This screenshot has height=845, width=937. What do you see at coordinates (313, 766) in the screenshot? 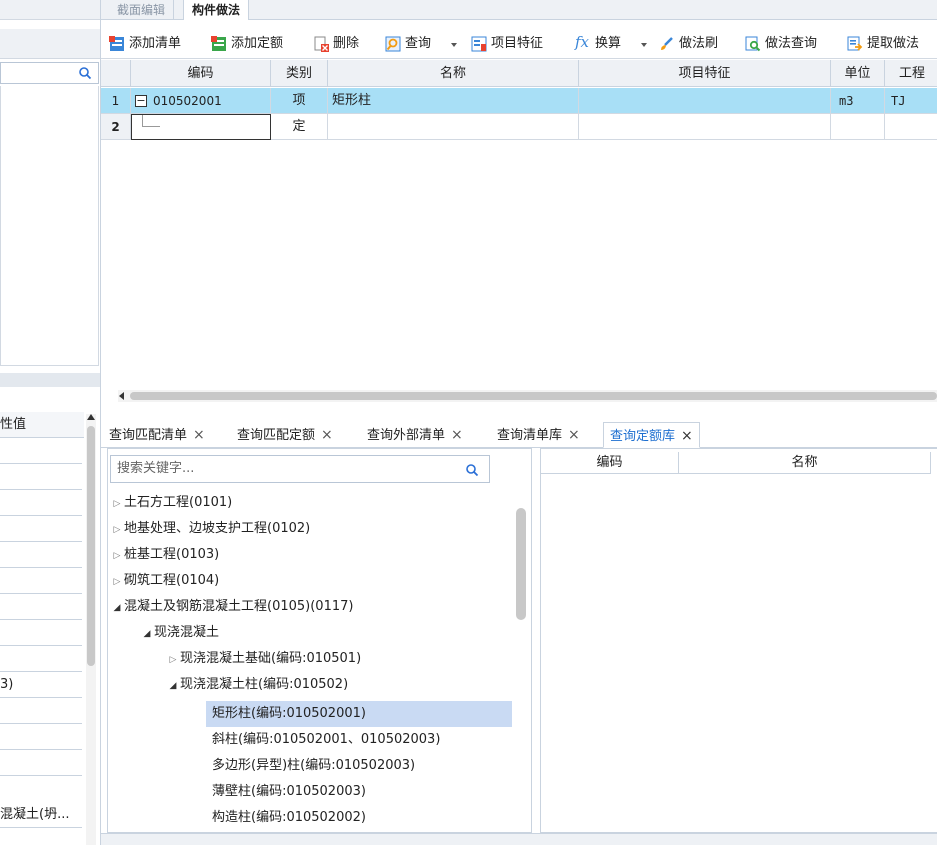
I see `tree-node-polygon-column: 多边形(异型)柱(编码:010502003)` at bounding box center [313, 766].